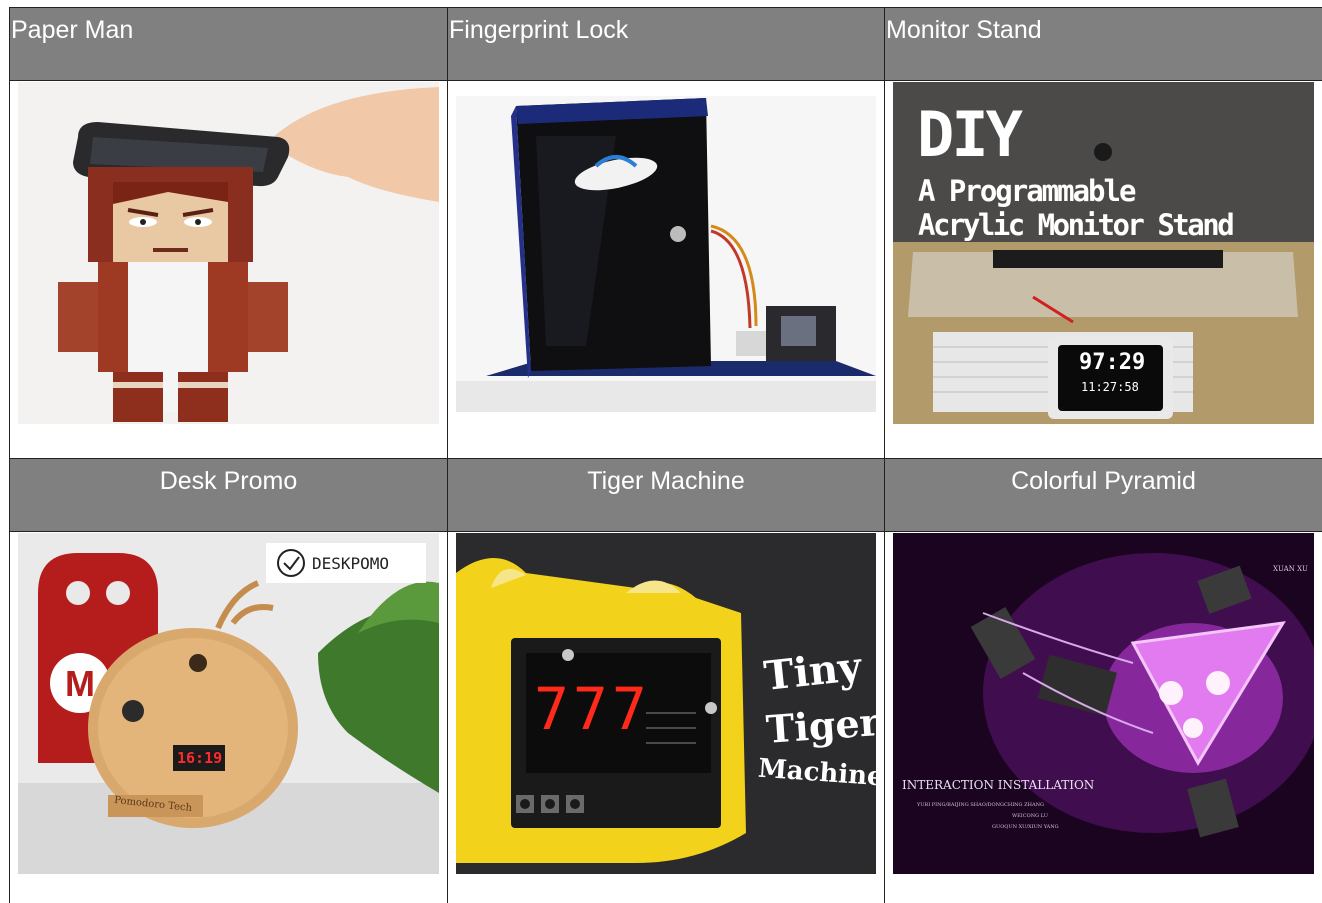 The height and width of the screenshot is (903, 1322). What do you see at coordinates (820, 725) in the screenshot?
I see `tiger-line2-text: Tiger` at bounding box center [820, 725].